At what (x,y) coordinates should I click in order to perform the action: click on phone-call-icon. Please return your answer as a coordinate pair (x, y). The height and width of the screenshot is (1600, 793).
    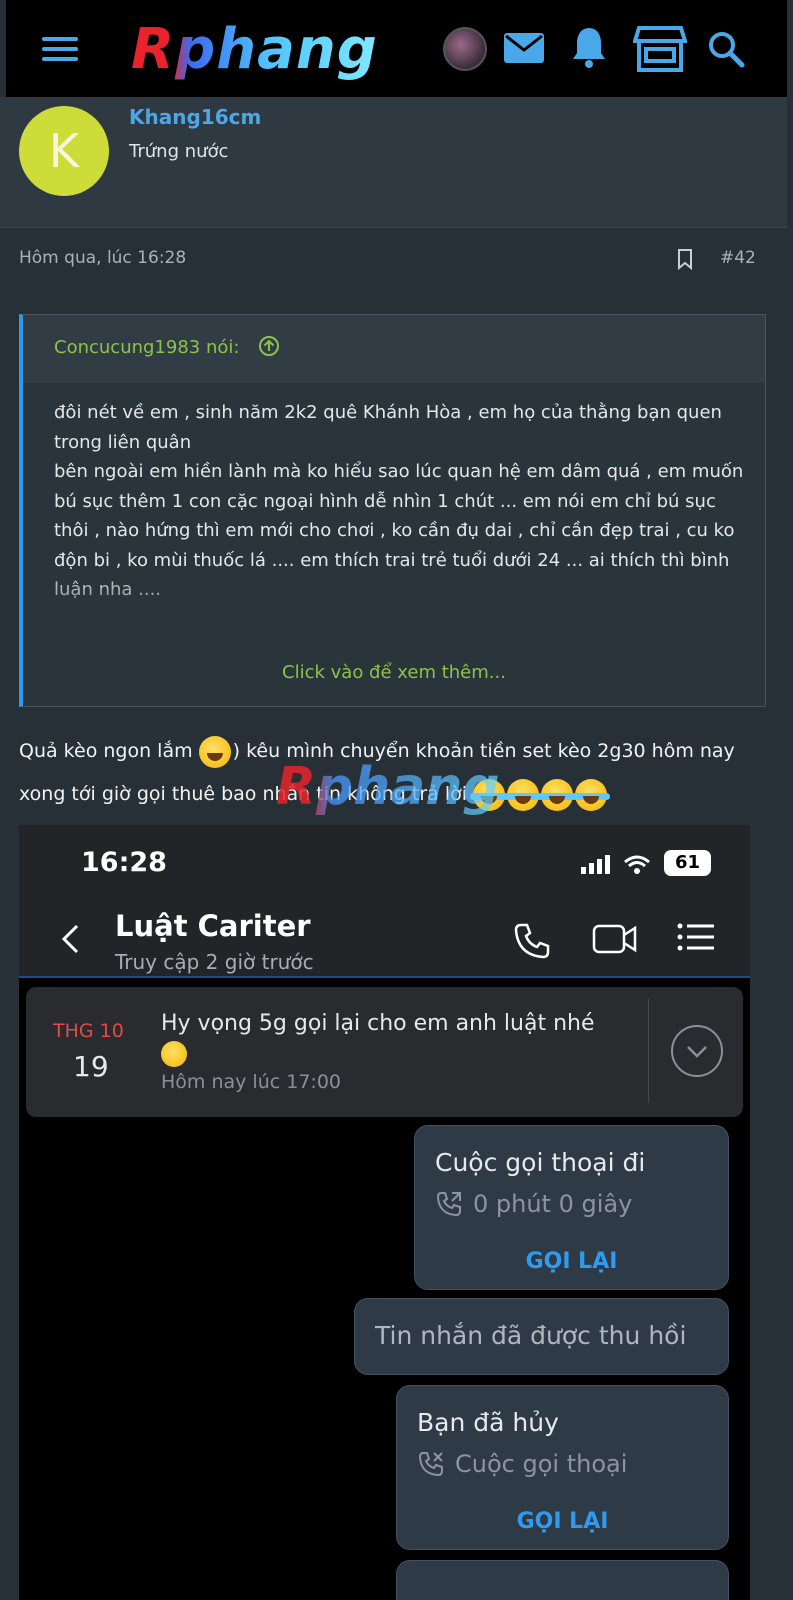
    Looking at the image, I should click on (532, 941).